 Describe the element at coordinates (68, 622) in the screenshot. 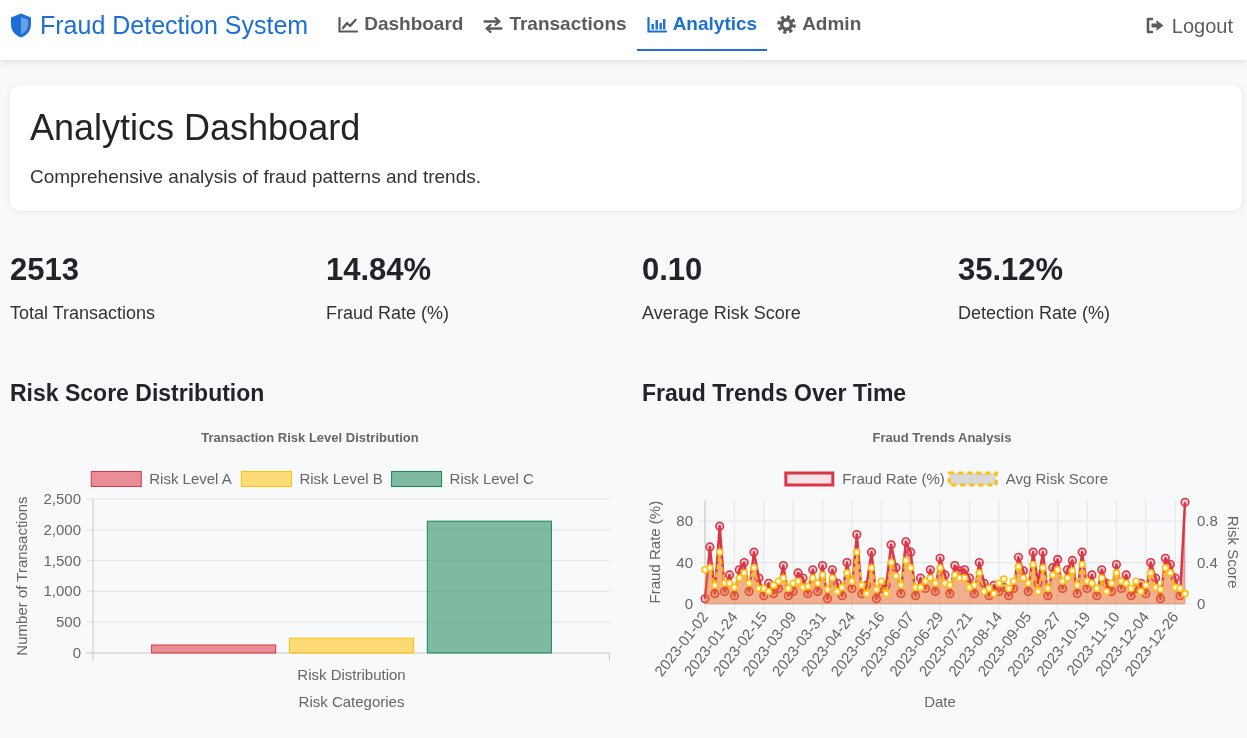

I see `axis-tick-label: 500` at that location.